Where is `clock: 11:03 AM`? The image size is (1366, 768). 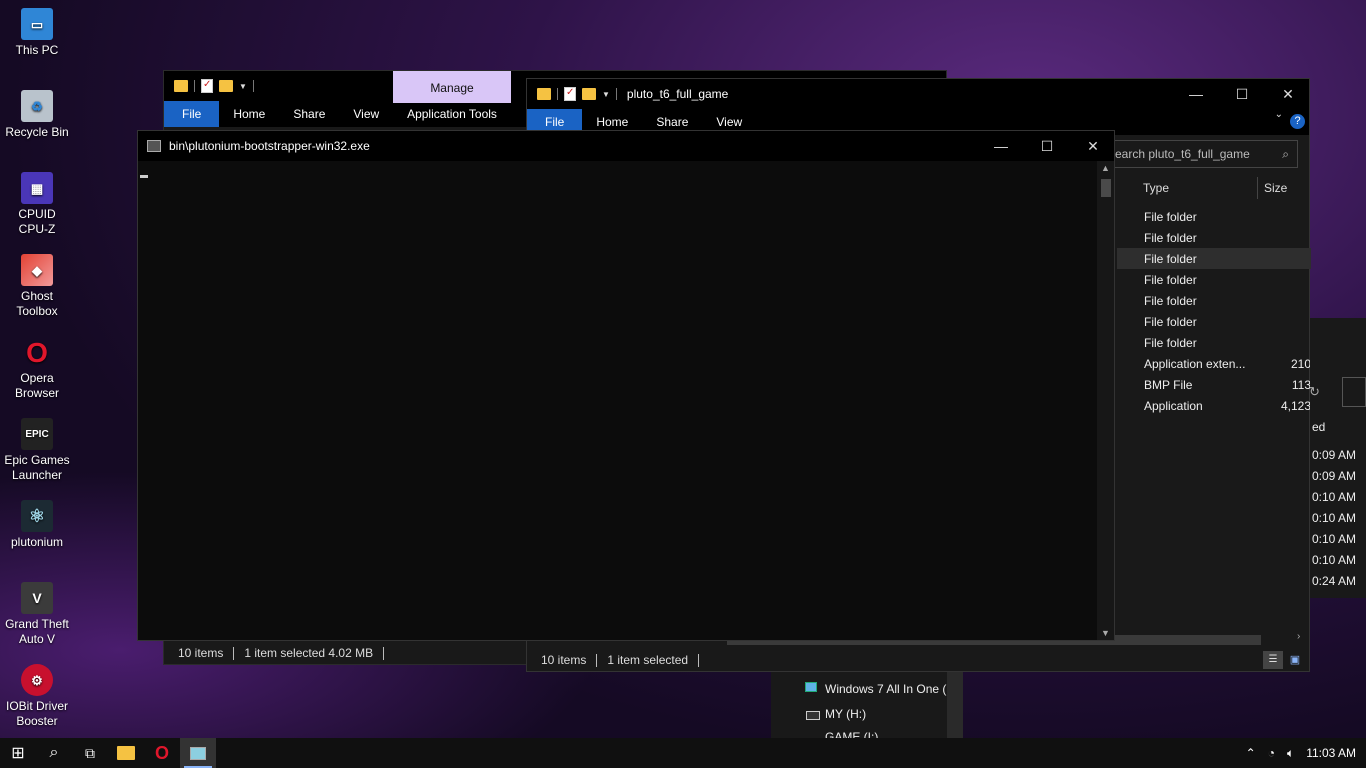
clock: 11:03 AM is located at coordinates (1331, 753).